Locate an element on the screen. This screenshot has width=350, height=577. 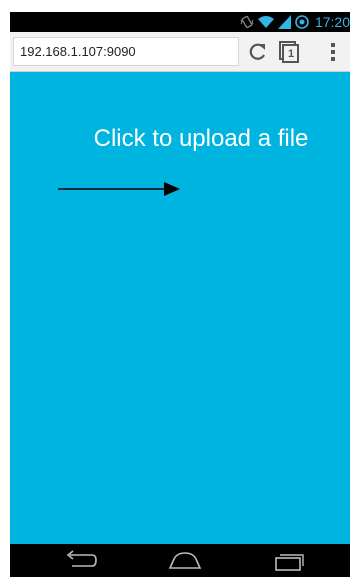
status-bar: 17:20 is located at coordinates (180, 22).